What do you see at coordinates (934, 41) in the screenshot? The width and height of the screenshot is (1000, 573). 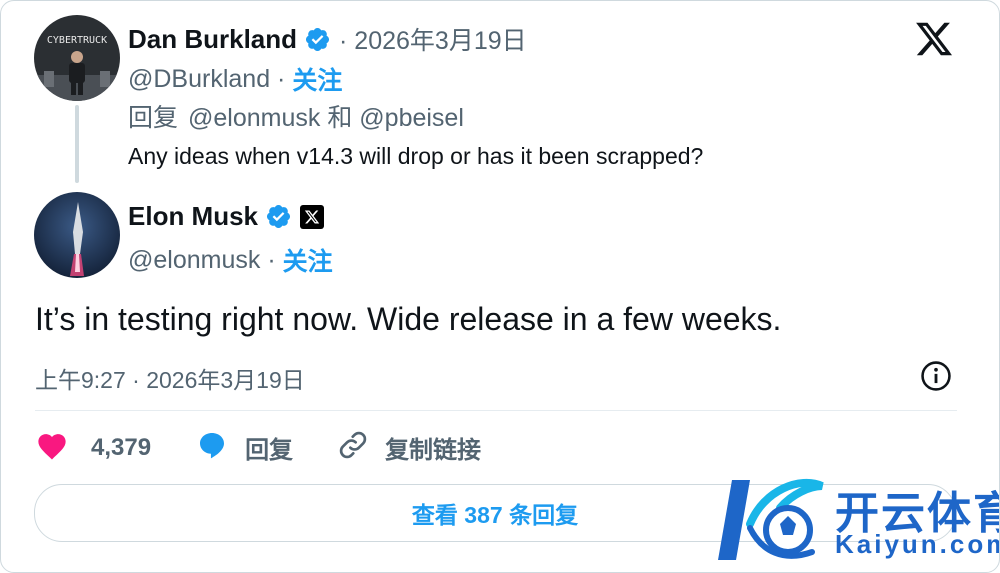 I see `x-logo-icon` at bounding box center [934, 41].